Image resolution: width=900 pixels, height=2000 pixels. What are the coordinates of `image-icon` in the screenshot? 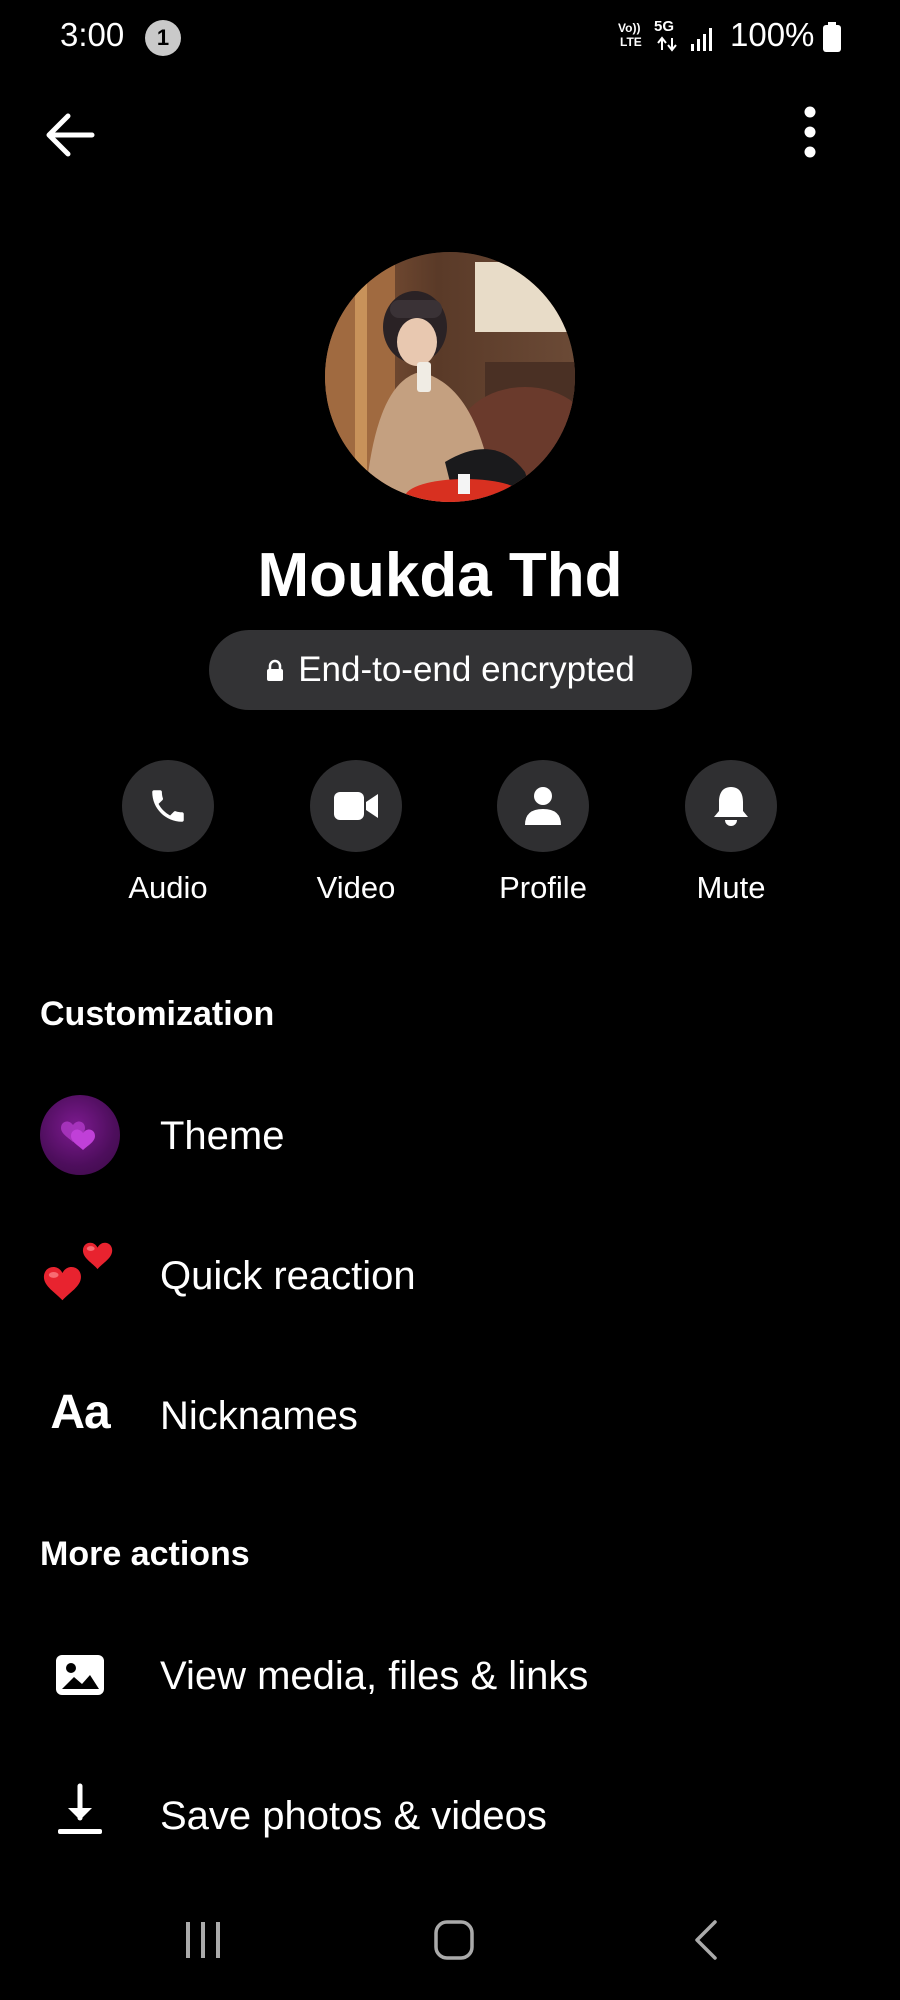 It's located at (80, 1675).